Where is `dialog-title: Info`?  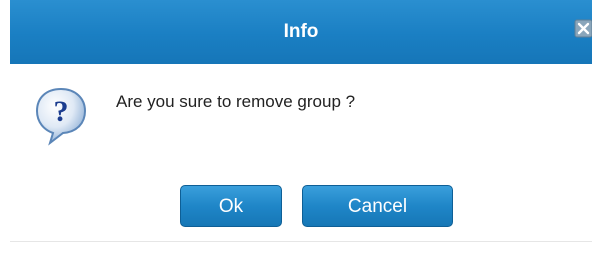
dialog-title: Info is located at coordinates (301, 31).